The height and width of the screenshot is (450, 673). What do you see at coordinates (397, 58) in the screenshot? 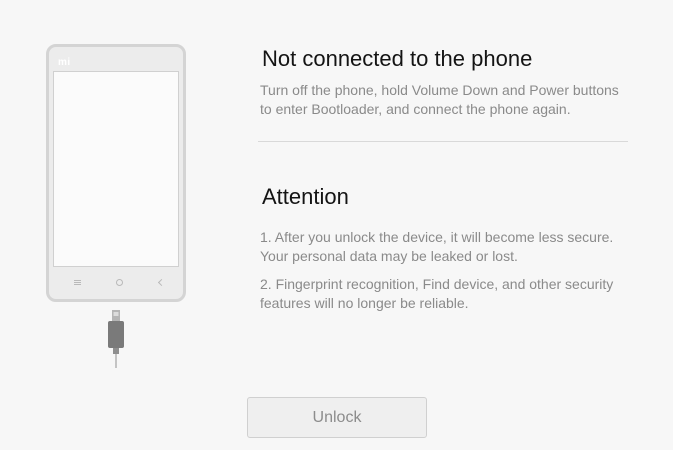
I see `connection-status-title: Not connected to the phone` at bounding box center [397, 58].